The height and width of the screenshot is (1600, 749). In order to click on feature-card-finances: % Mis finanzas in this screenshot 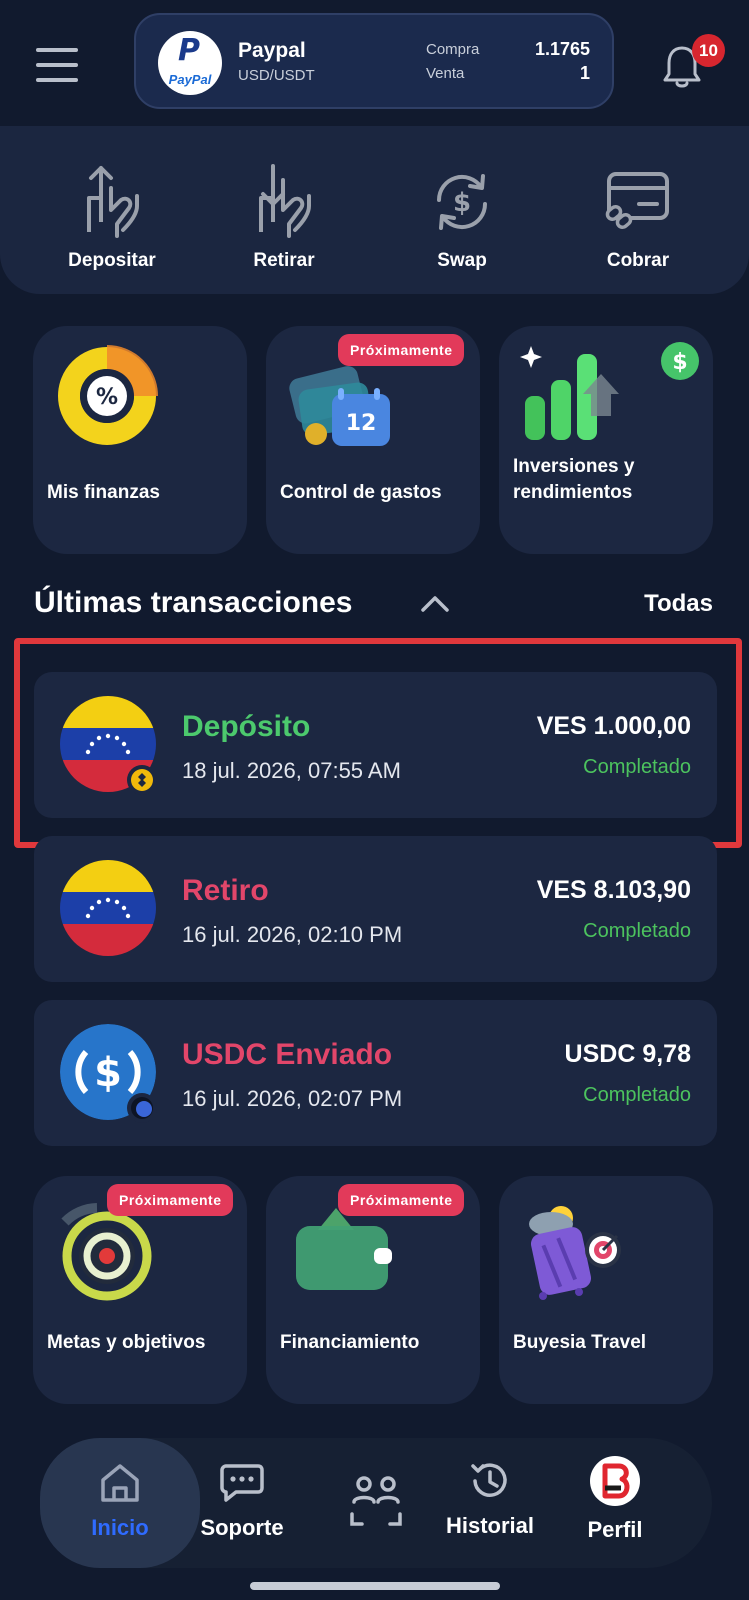, I will do `click(140, 440)`.